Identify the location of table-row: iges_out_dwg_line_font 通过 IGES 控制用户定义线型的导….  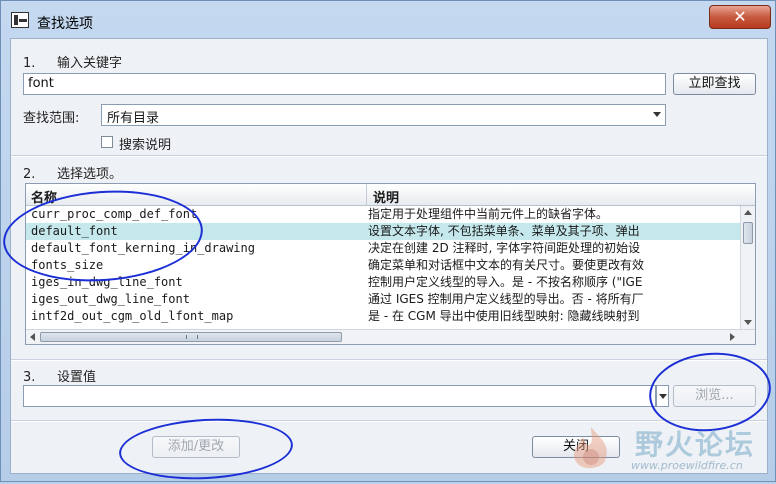
(383, 299).